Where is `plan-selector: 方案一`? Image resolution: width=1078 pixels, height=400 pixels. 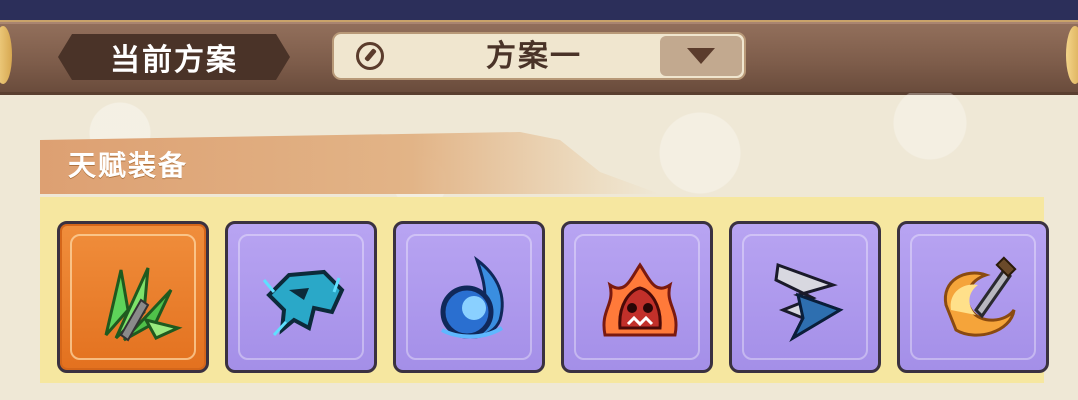 plan-selector: 方案一 is located at coordinates (539, 56).